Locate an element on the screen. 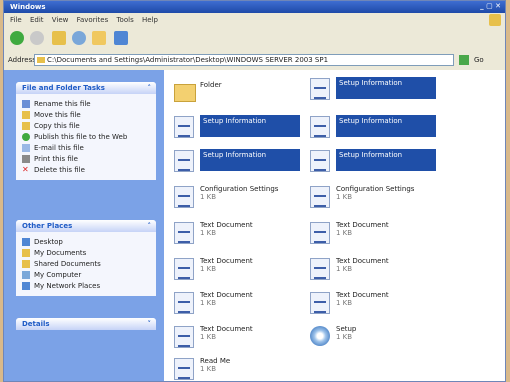 The image size is (510, 382). place-my-documents: My Documents is located at coordinates (86, 253).